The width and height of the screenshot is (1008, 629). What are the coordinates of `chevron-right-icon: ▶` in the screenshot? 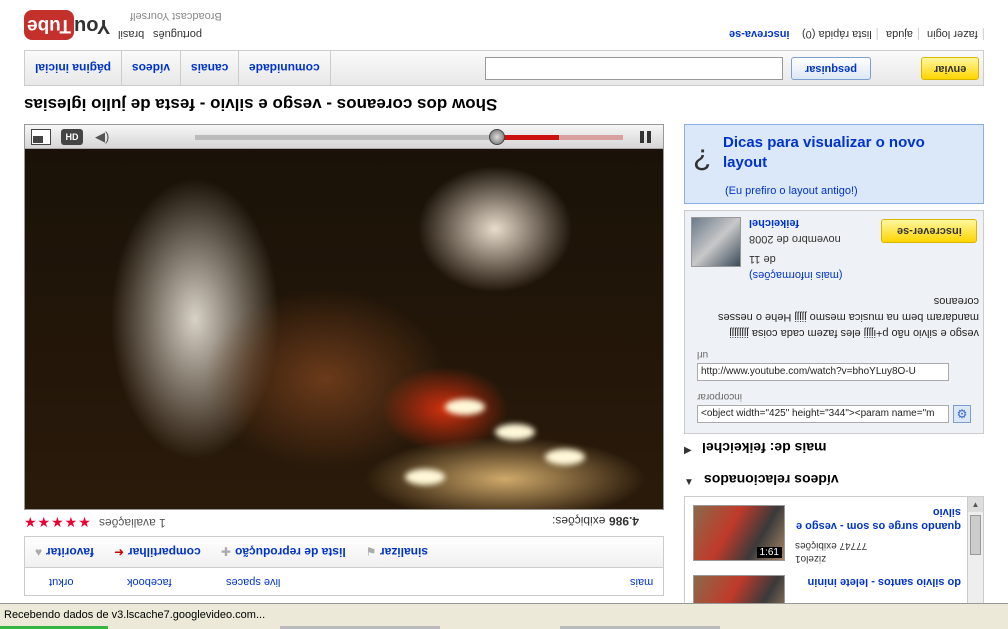 It's located at (688, 450).